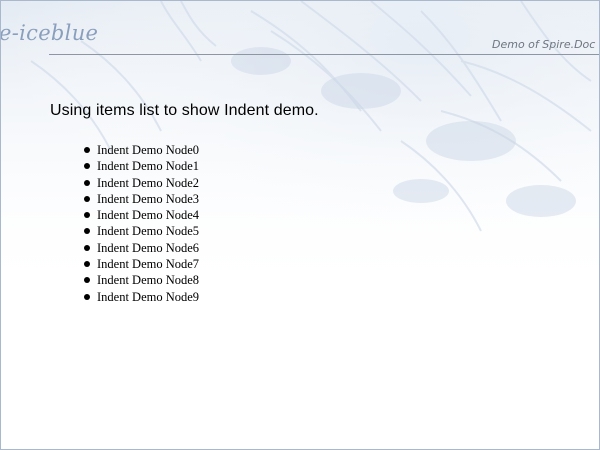  I want to click on list-item-label: Indent Demo Node8, so click(148, 280).